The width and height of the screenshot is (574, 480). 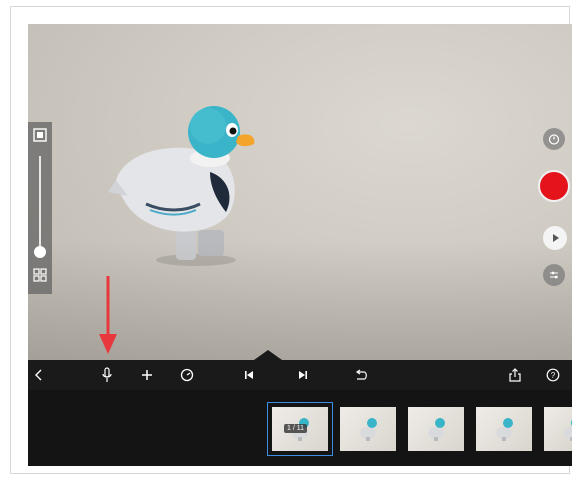 I want to click on multi-frame-icon, so click(x=40, y=275).